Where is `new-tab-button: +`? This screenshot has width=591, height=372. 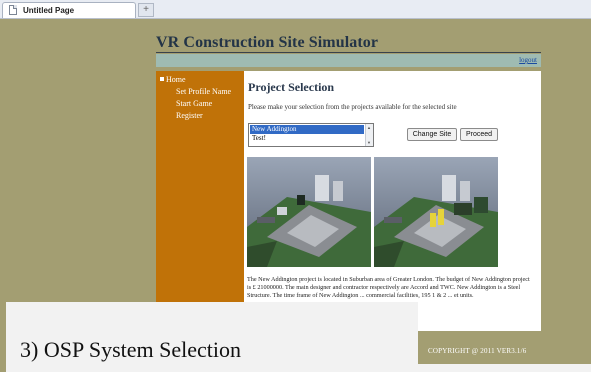
new-tab-button: + is located at coordinates (146, 10).